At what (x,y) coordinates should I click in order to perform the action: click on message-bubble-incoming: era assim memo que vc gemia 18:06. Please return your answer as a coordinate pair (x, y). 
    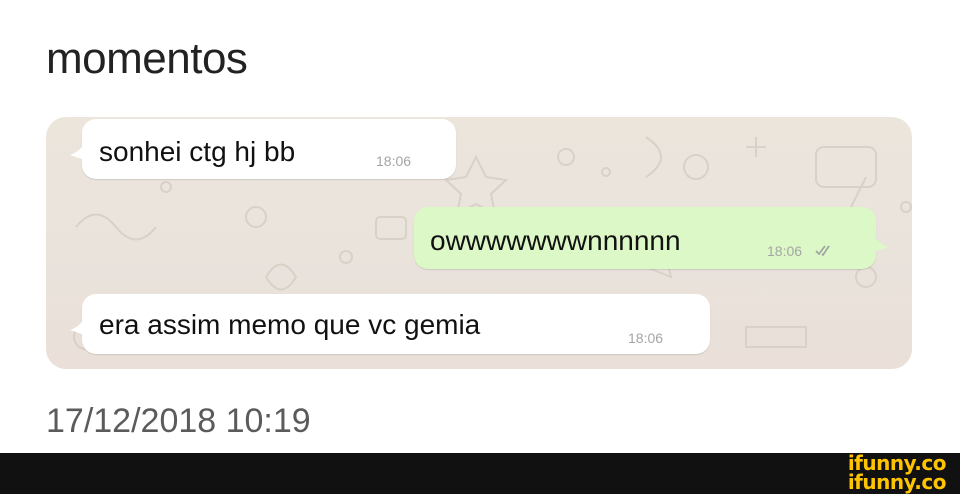
    Looking at the image, I should click on (390, 324).